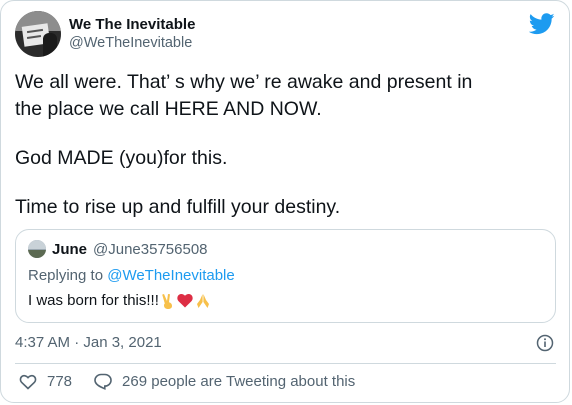  I want to click on reply-action: 269 people are Tweeting about this, so click(224, 381).